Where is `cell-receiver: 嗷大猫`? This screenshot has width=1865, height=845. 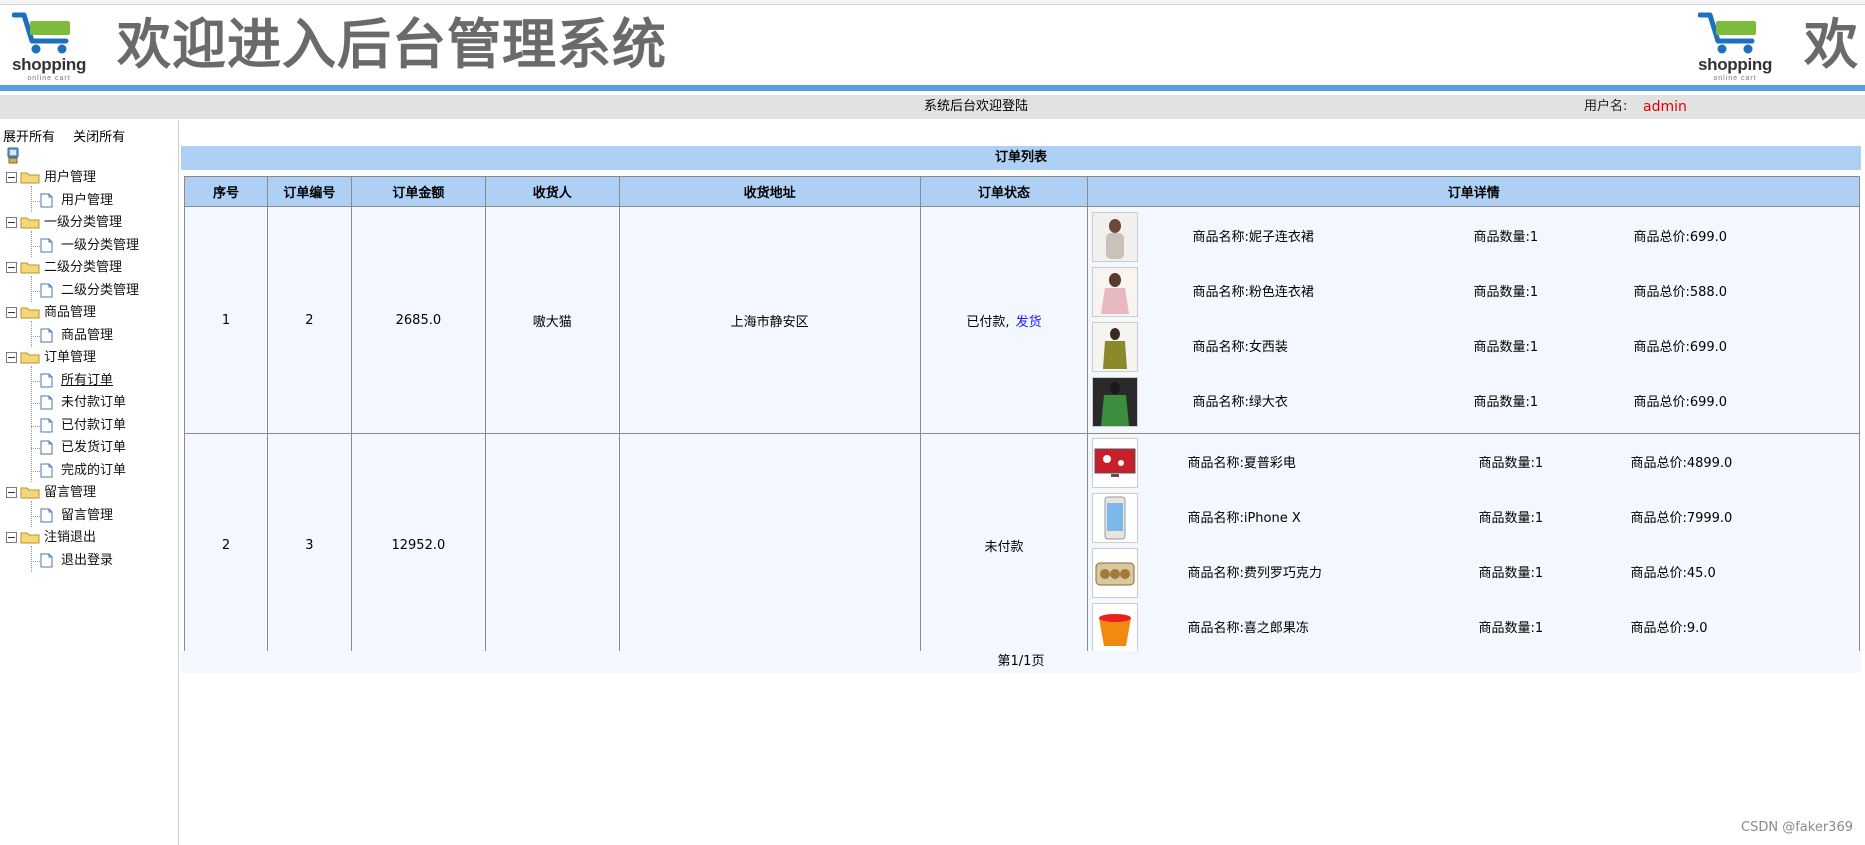 cell-receiver: 嗷大猫 is located at coordinates (552, 320).